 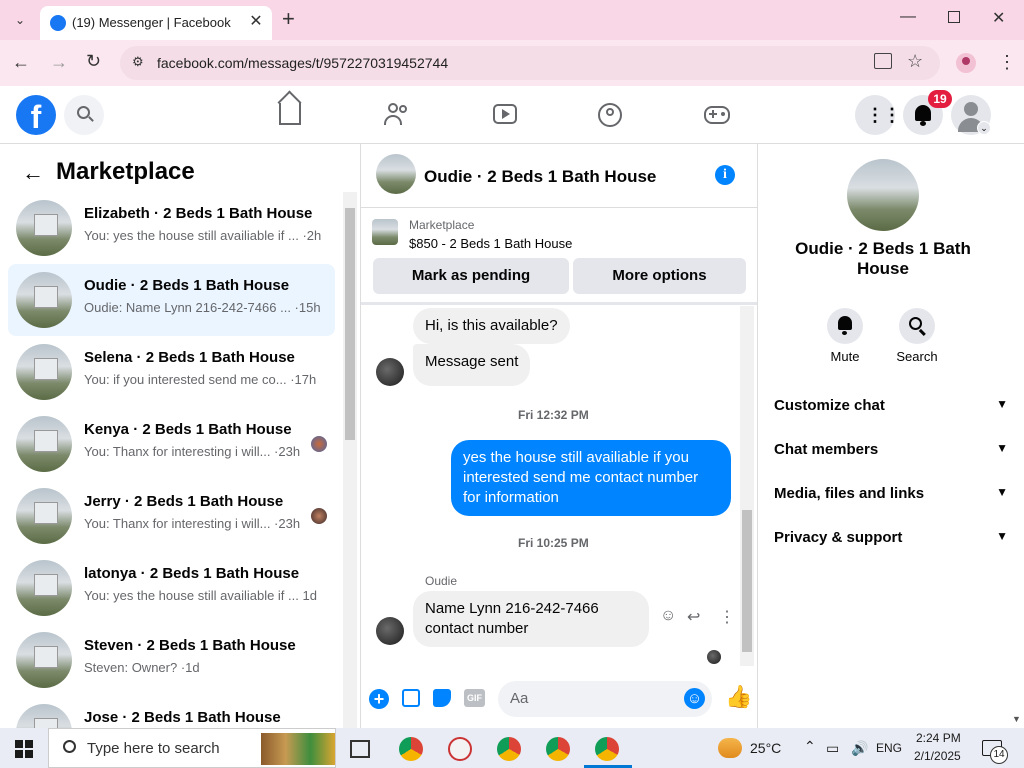 What do you see at coordinates (553, 415) in the screenshot?
I see `timestamp: Fri 12:32 PM` at bounding box center [553, 415].